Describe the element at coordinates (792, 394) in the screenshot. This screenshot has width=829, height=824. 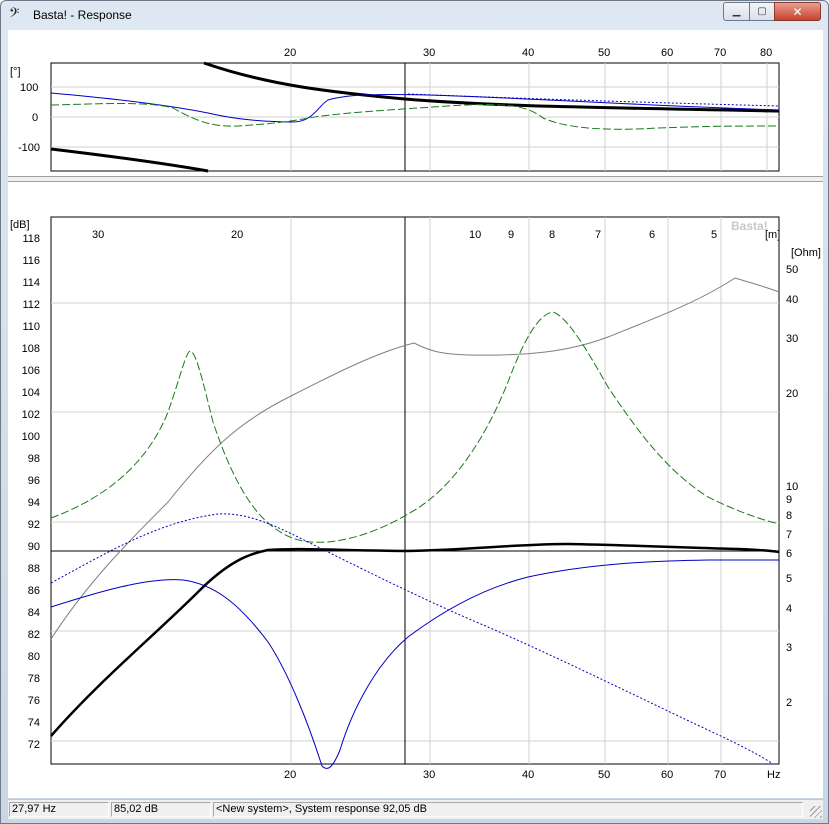
I see `ohm-tick: 20` at that location.